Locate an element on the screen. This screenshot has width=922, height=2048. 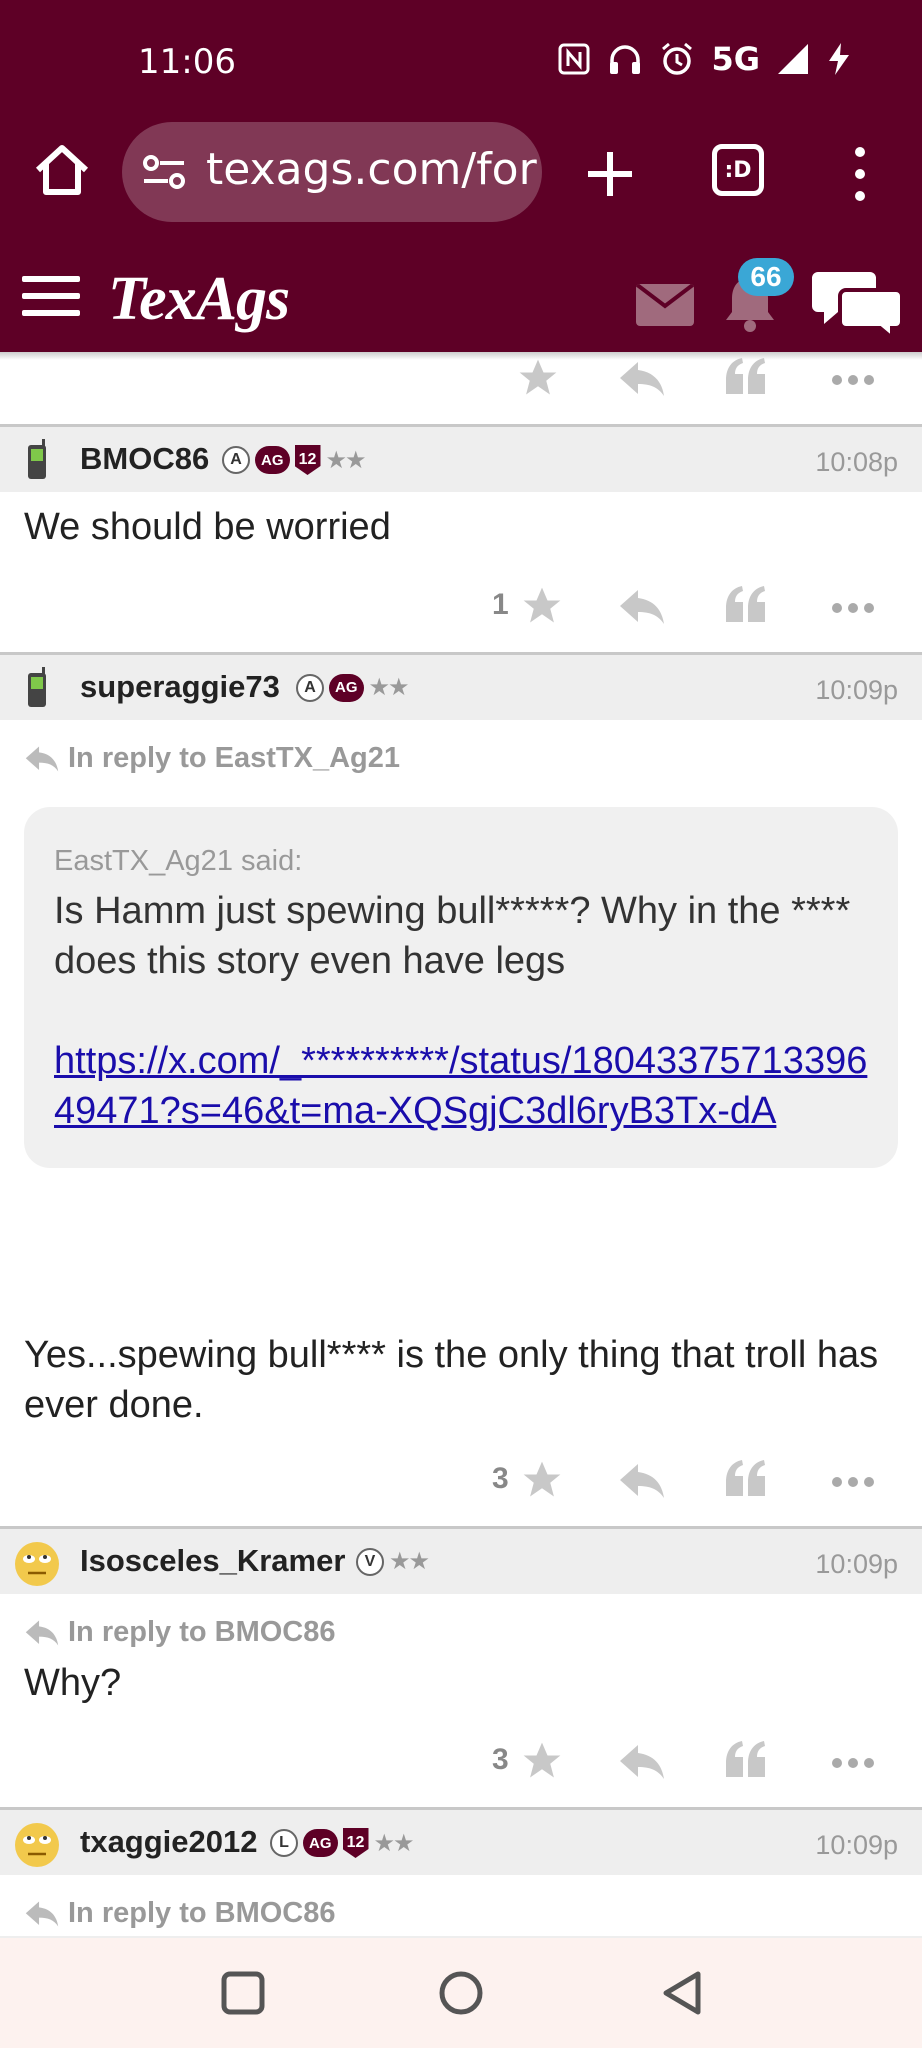
username: txaggie2012 is located at coordinates (169, 1842).